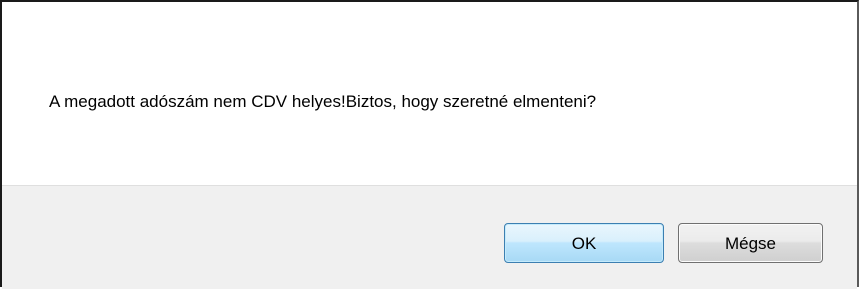 The height and width of the screenshot is (289, 862). What do you see at coordinates (750, 243) in the screenshot?
I see `cancel-button: Mégse` at bounding box center [750, 243].